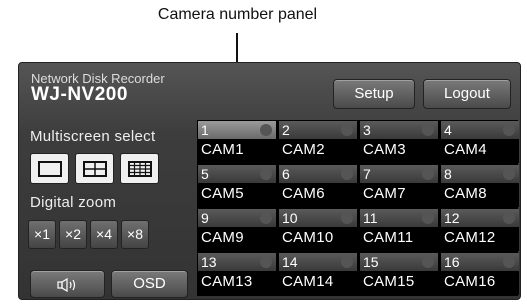 The width and height of the screenshot is (527, 304). Describe the element at coordinates (73, 234) in the screenshot. I see `zoom-x2-button: ×2` at that location.